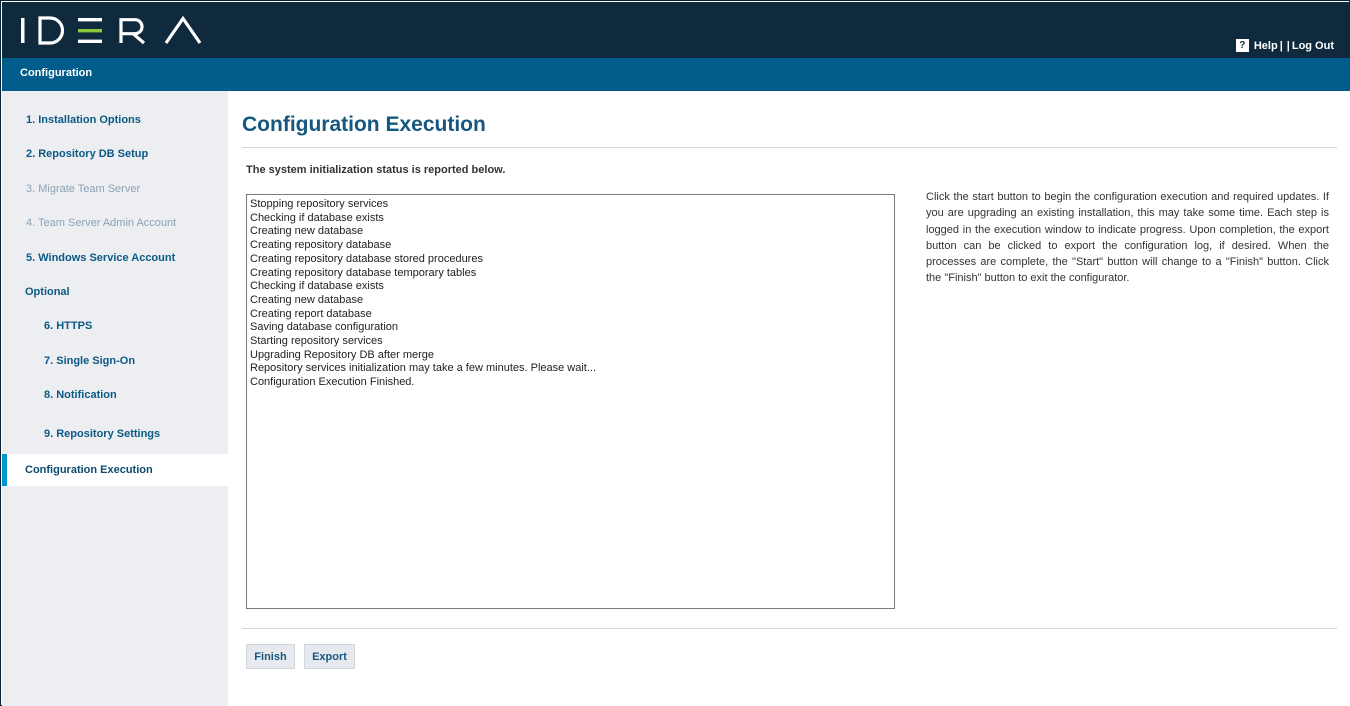  What do you see at coordinates (115, 395) in the screenshot?
I see `sidebar-item-notification: 8. Notification` at bounding box center [115, 395].